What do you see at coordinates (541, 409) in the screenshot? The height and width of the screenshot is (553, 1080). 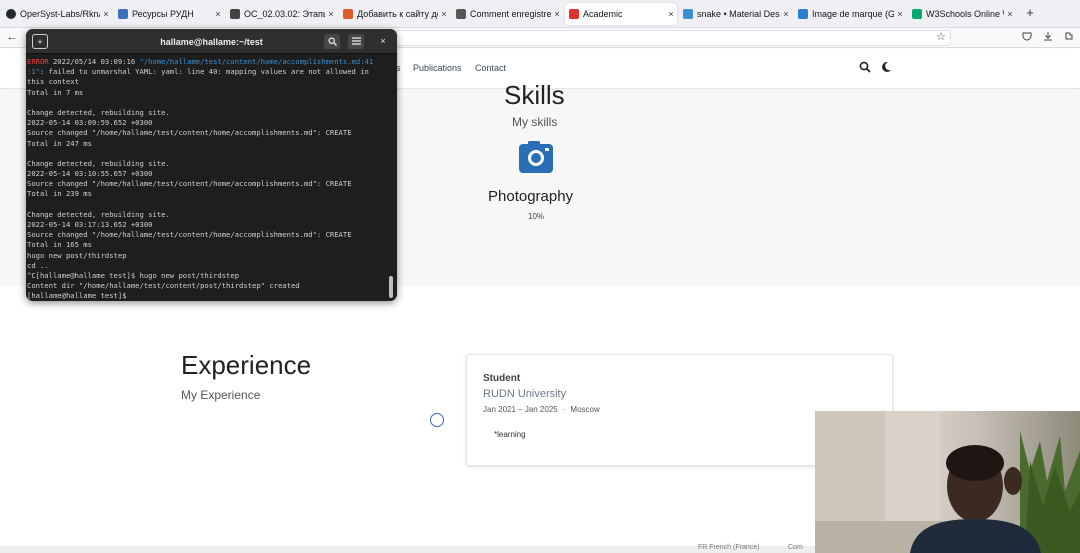 I see `experience-meta: Jan 2021 – Jan 2025 · Moscow` at bounding box center [541, 409].